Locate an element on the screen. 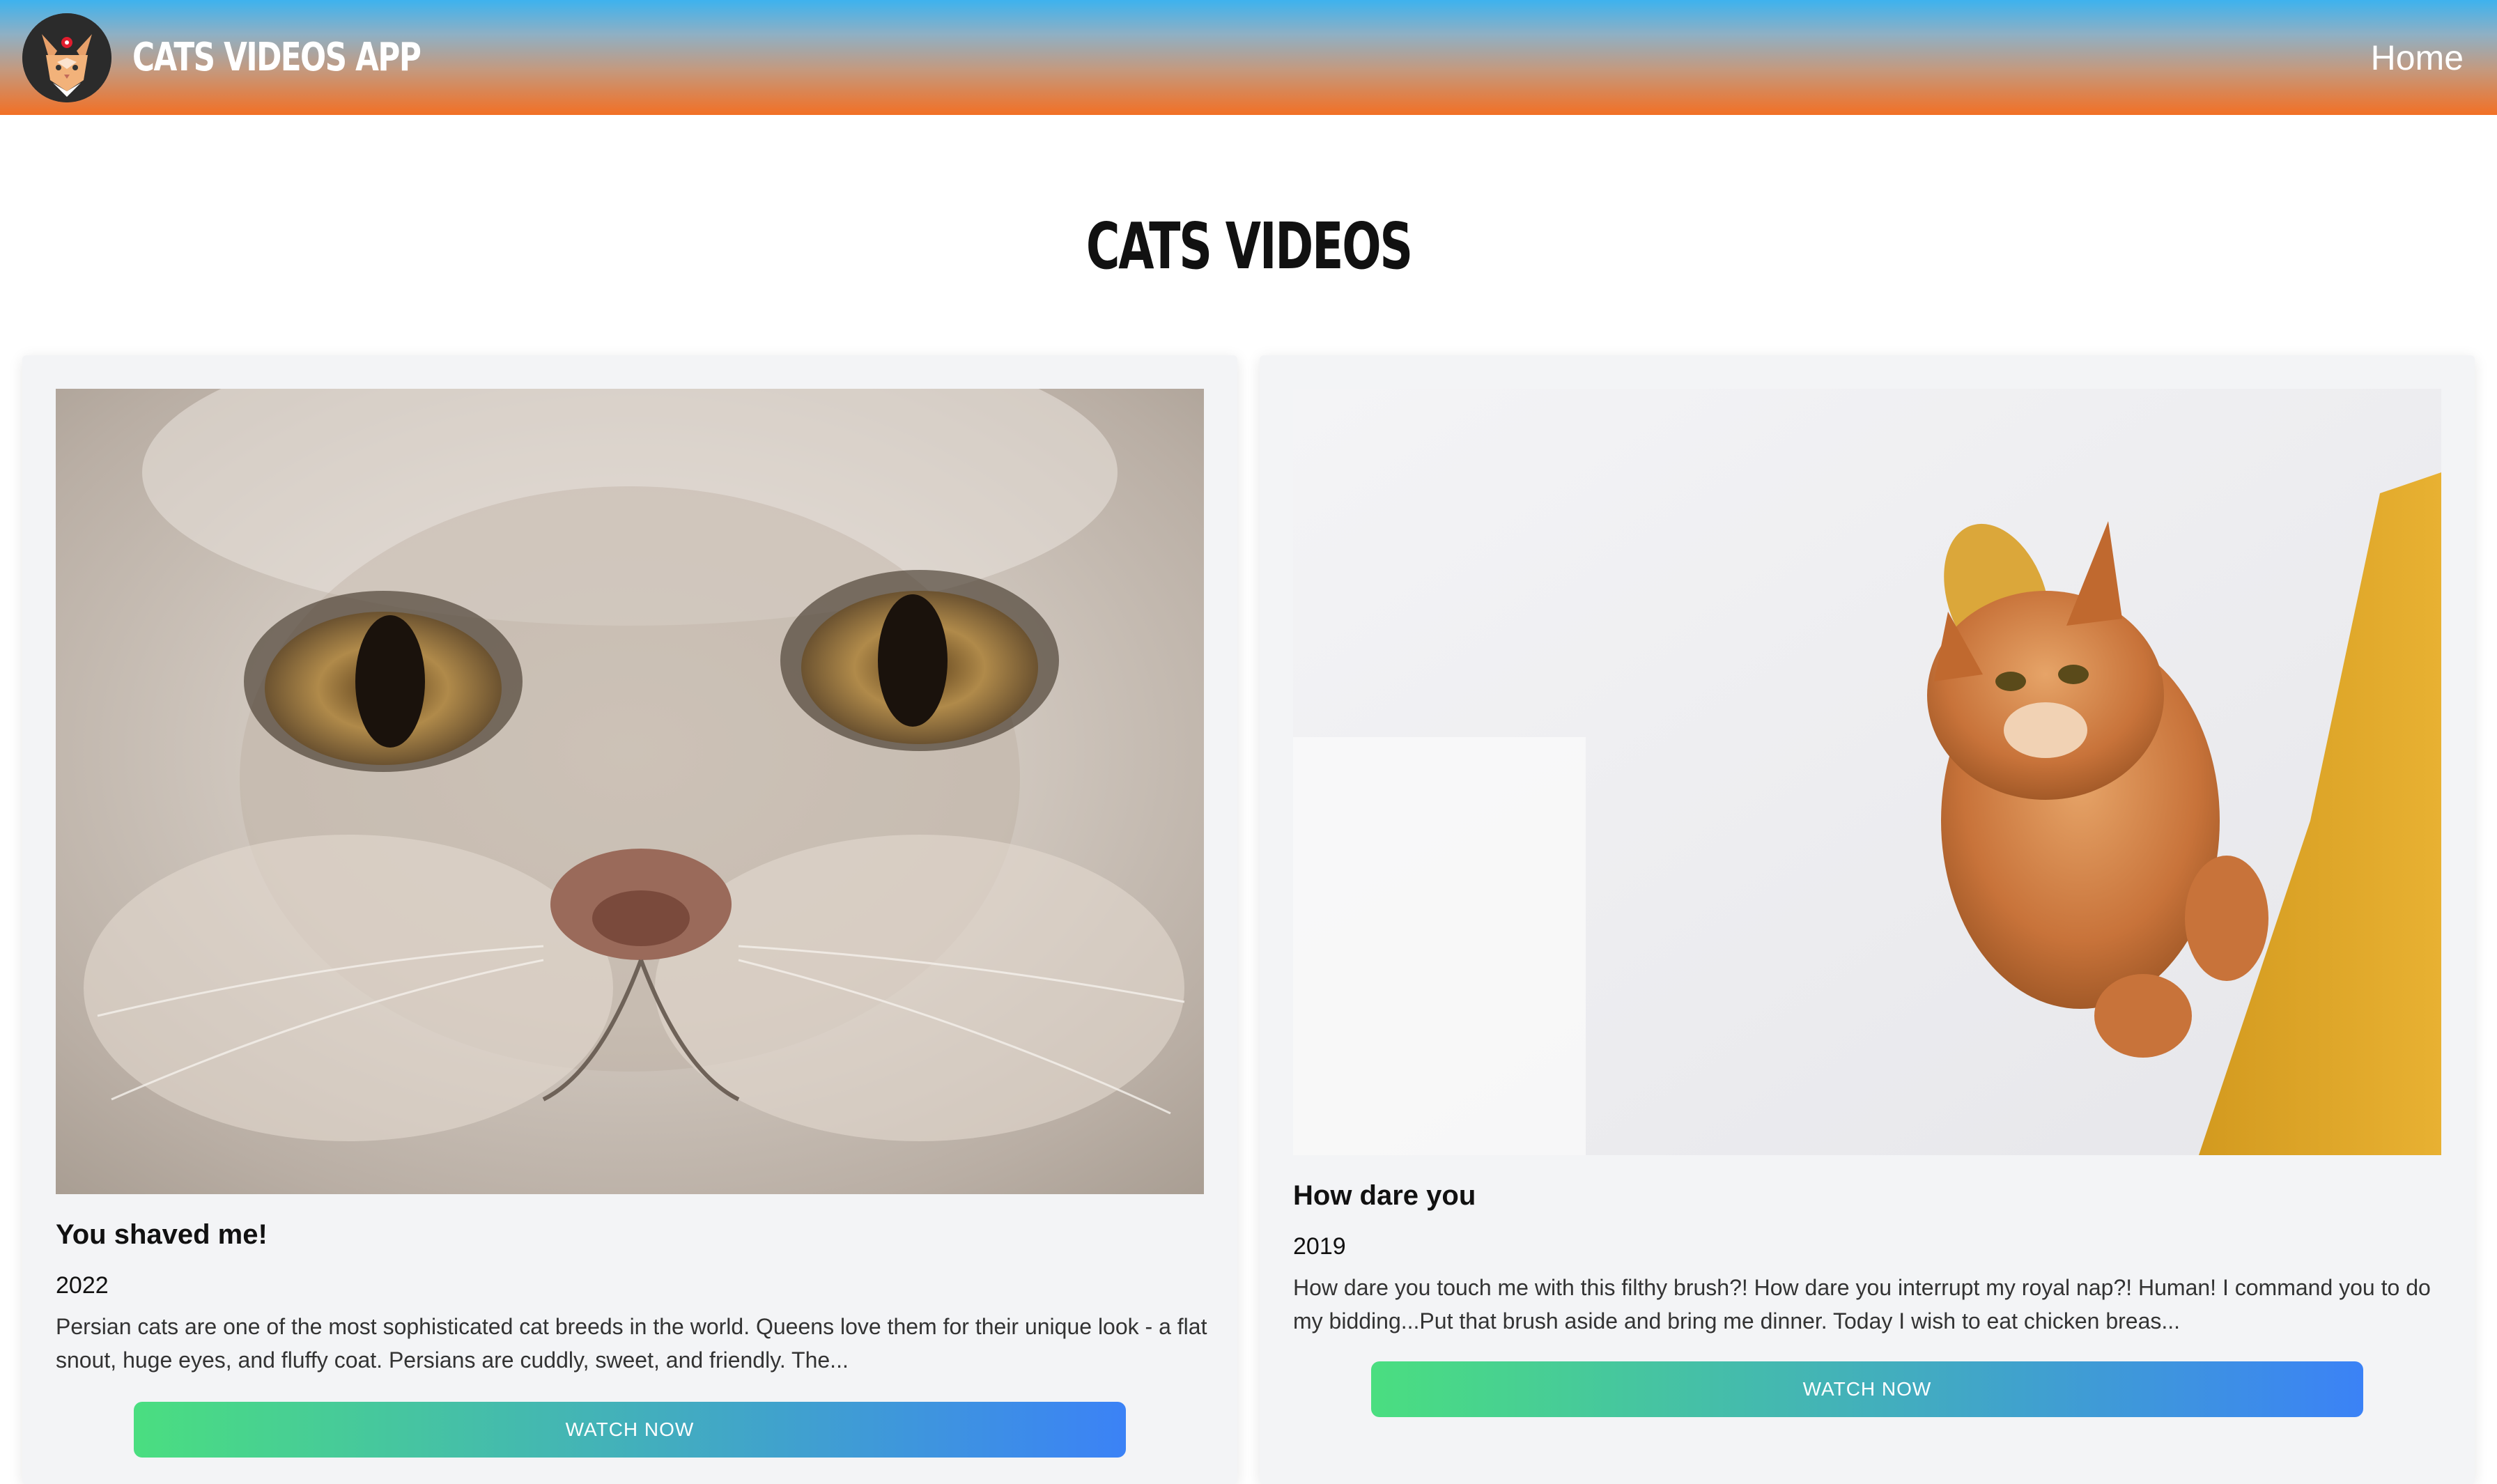 This screenshot has width=2497, height=1484. video-year: 2022 is located at coordinates (82, 1285).